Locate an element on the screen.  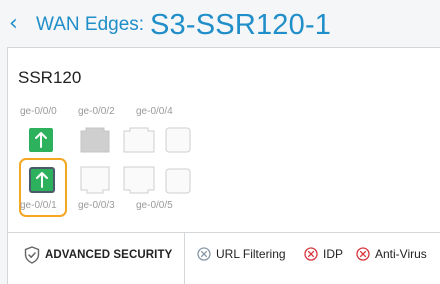
port-disabled-icon is located at coordinates (95, 140).